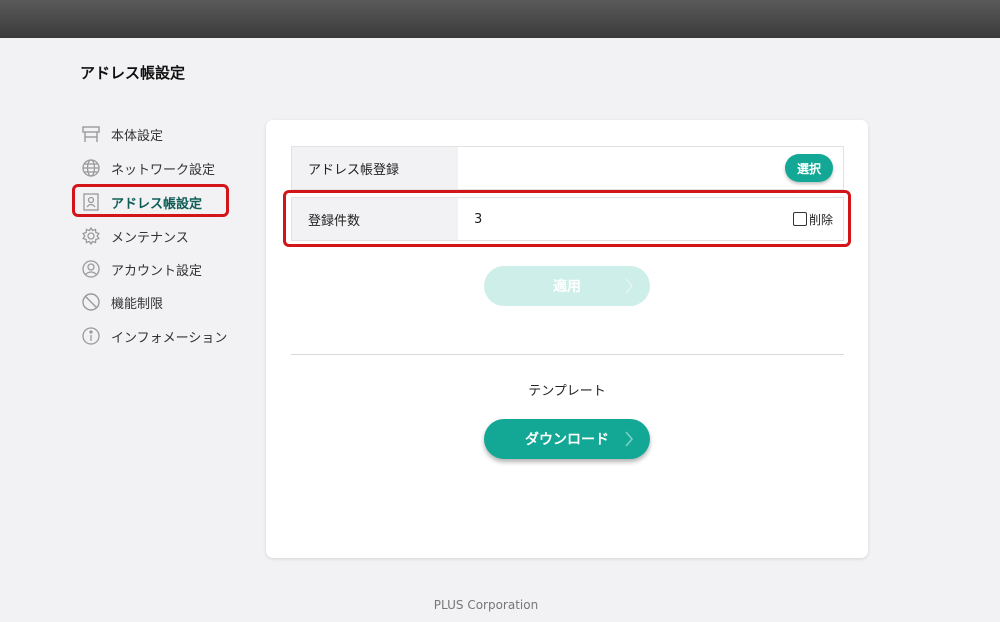 The width and height of the screenshot is (1000, 622). Describe the element at coordinates (375, 168) in the screenshot. I see `address-book-register-label: アドレス帳登録` at that location.